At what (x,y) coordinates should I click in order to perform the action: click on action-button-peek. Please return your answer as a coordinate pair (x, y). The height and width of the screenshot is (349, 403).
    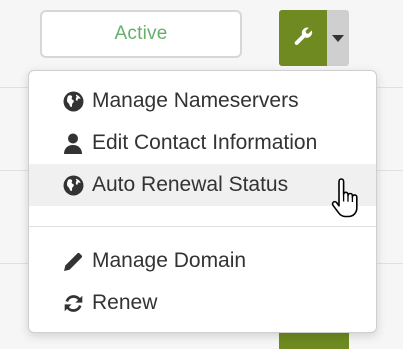
    Looking at the image, I should click on (314, 341).